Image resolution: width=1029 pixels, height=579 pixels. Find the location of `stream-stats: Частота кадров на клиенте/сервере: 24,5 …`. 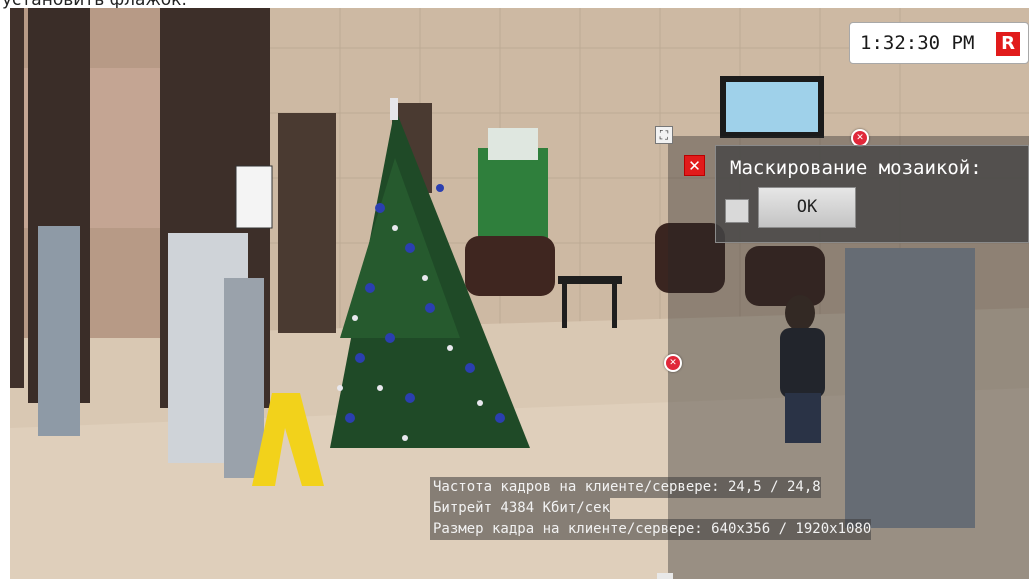

stream-stats: Частота кадров на клиенте/сервере: 24,5 … is located at coordinates (729, 508).